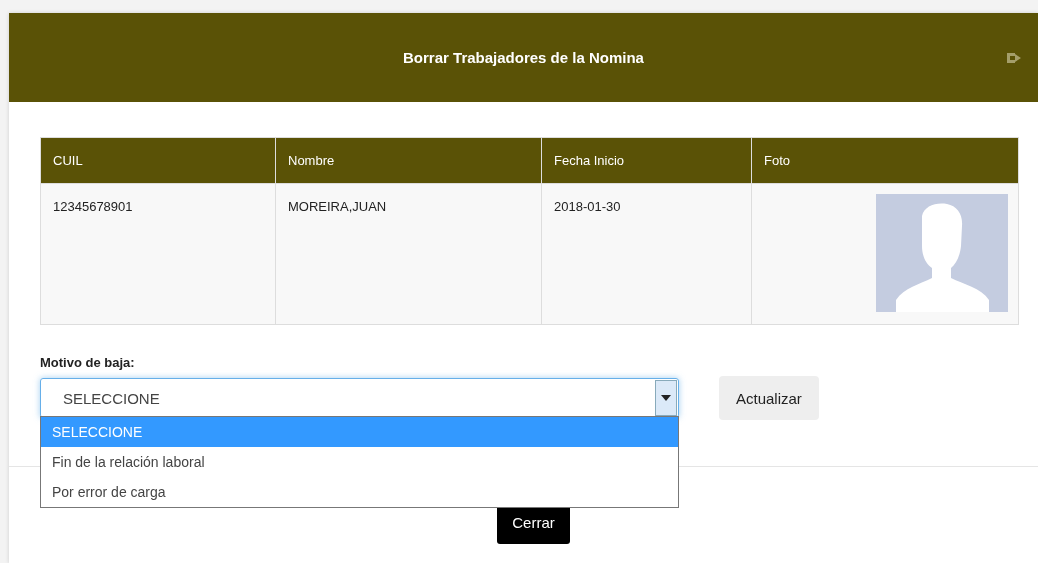 Image resolution: width=1038 pixels, height=563 pixels. I want to click on column-header: Nombre, so click(408, 160).